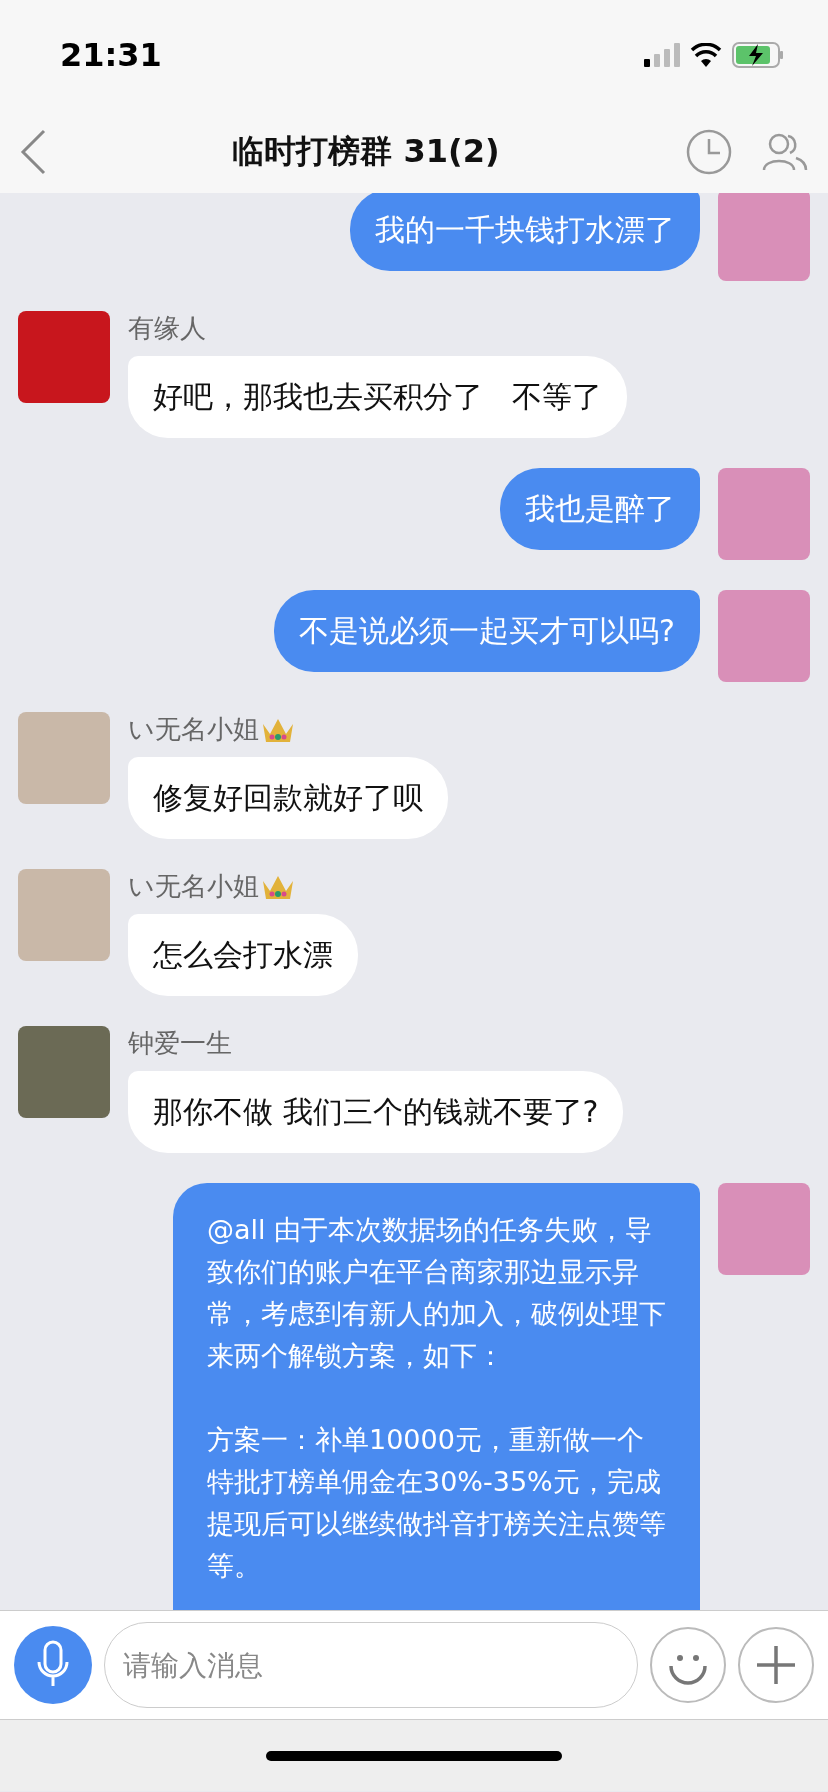 The height and width of the screenshot is (1792, 828). Describe the element at coordinates (33, 151) in the screenshot. I see `back-icon` at that location.